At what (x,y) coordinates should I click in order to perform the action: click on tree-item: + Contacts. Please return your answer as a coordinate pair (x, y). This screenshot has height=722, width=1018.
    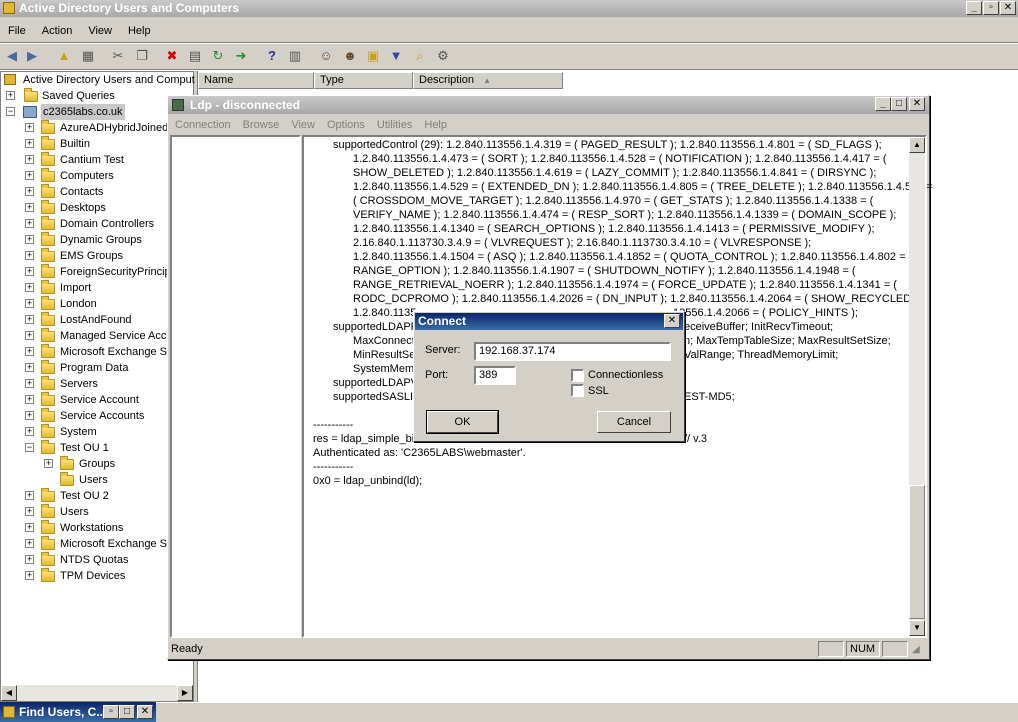
    Looking at the image, I should click on (96, 192).